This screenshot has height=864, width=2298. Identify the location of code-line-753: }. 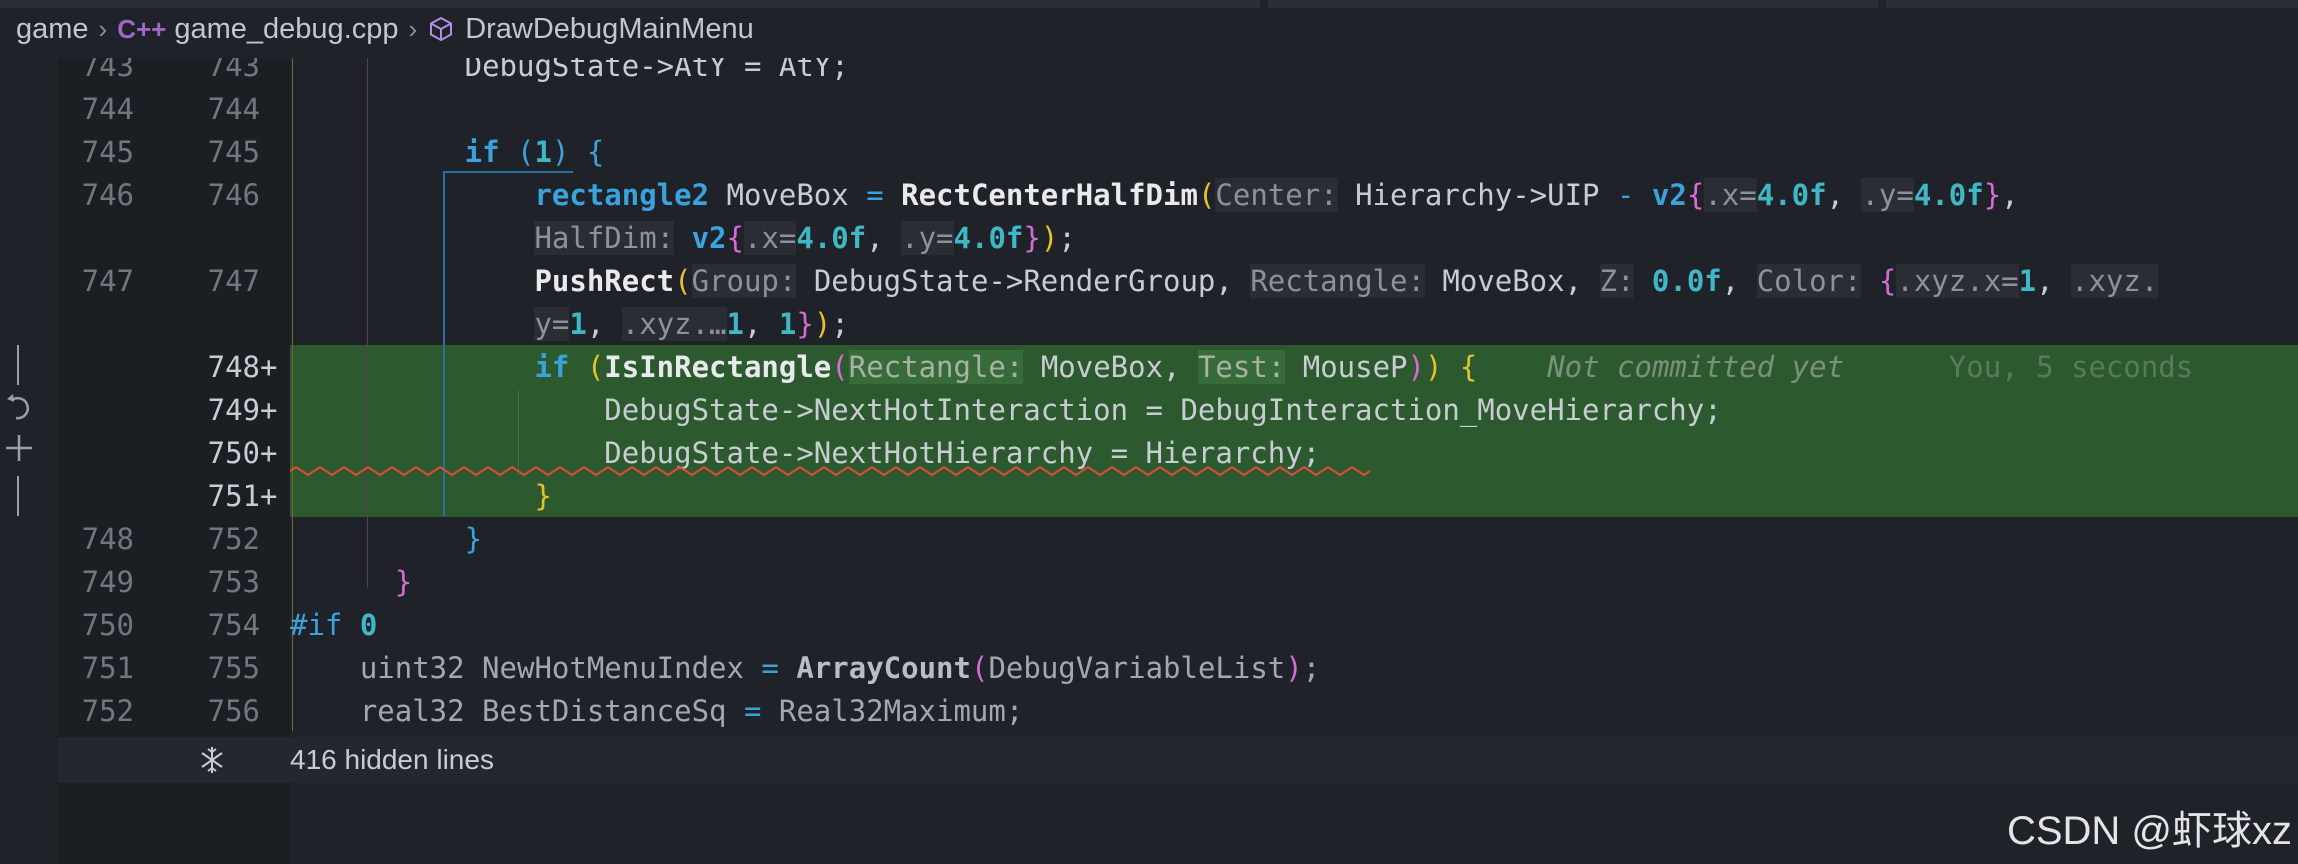
(351, 582).